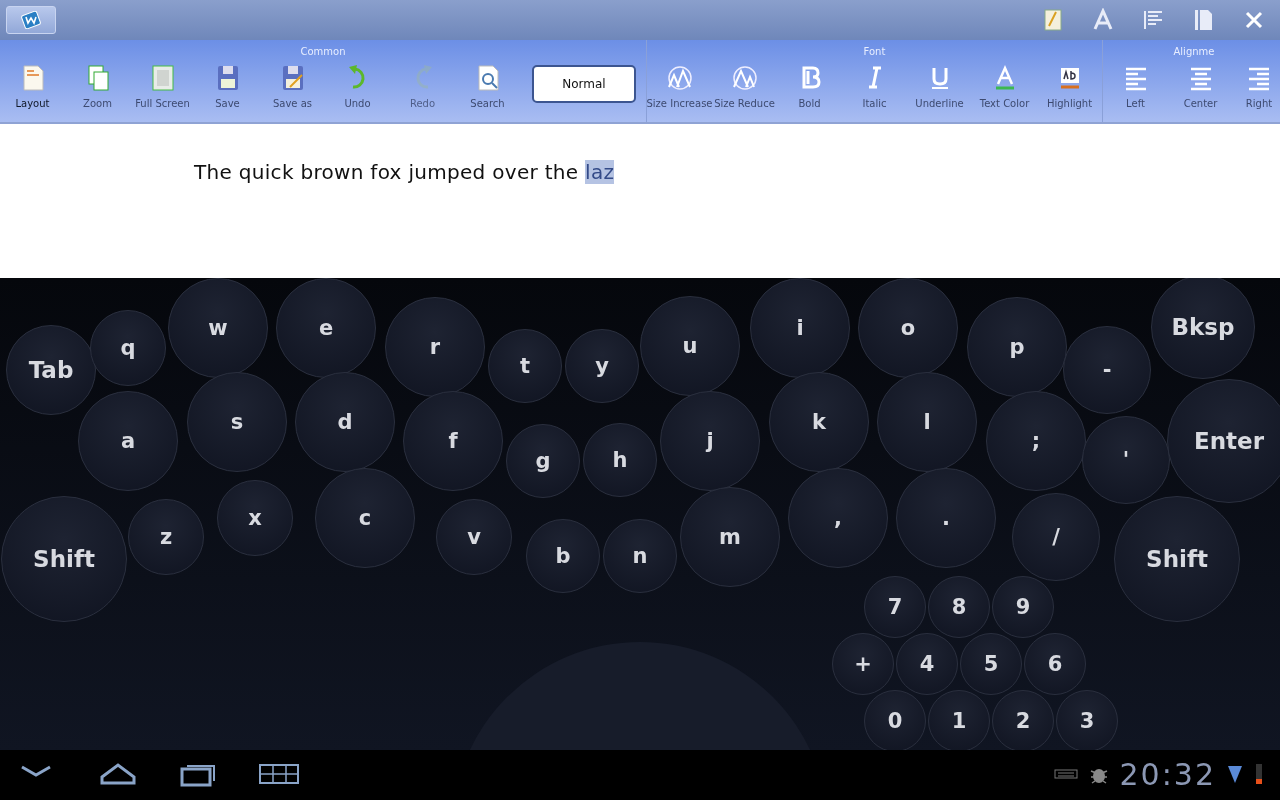 This screenshot has width=1280, height=800. I want to click on keyboard-key: z, so click(166, 537).